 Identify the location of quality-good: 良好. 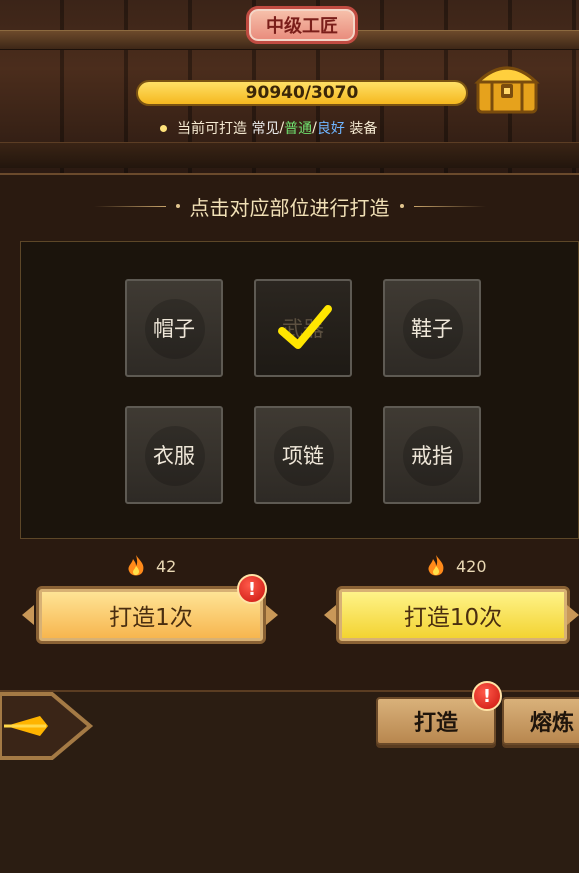
(330, 129).